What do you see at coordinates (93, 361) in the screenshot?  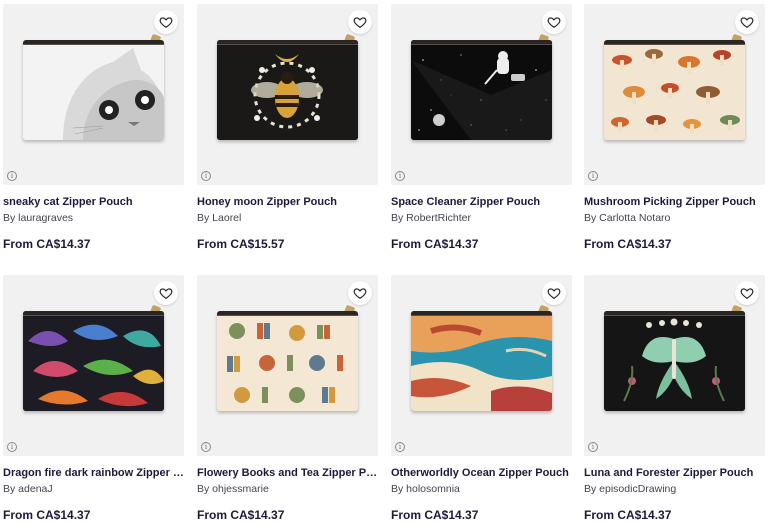 I see `pouch-artwork-dragon` at bounding box center [93, 361].